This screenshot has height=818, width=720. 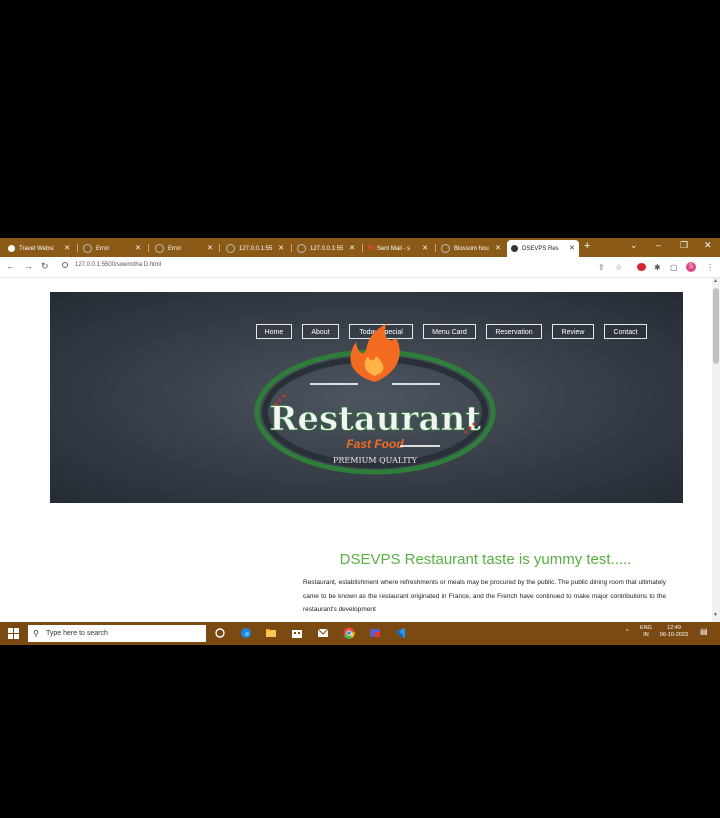 What do you see at coordinates (587, 246) in the screenshot?
I see `new-tab-button: +` at bounding box center [587, 246].